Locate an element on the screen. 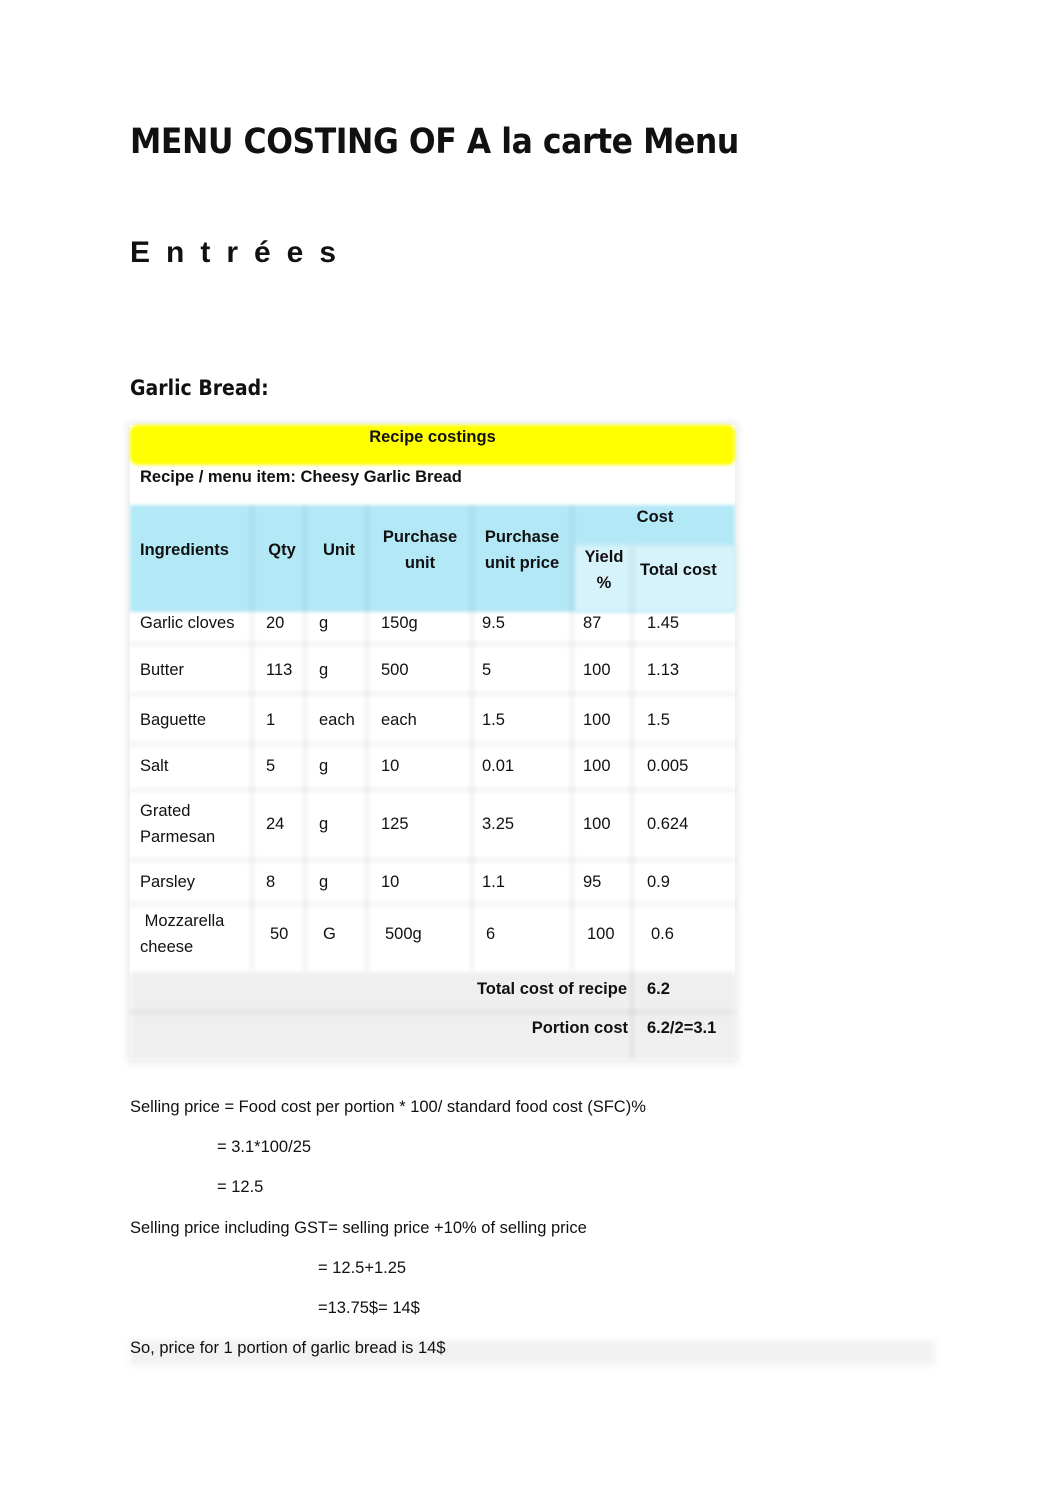 This screenshot has height=1506, width=1062. cell-ingredient: Grated Parmesan is located at coordinates (177, 824).